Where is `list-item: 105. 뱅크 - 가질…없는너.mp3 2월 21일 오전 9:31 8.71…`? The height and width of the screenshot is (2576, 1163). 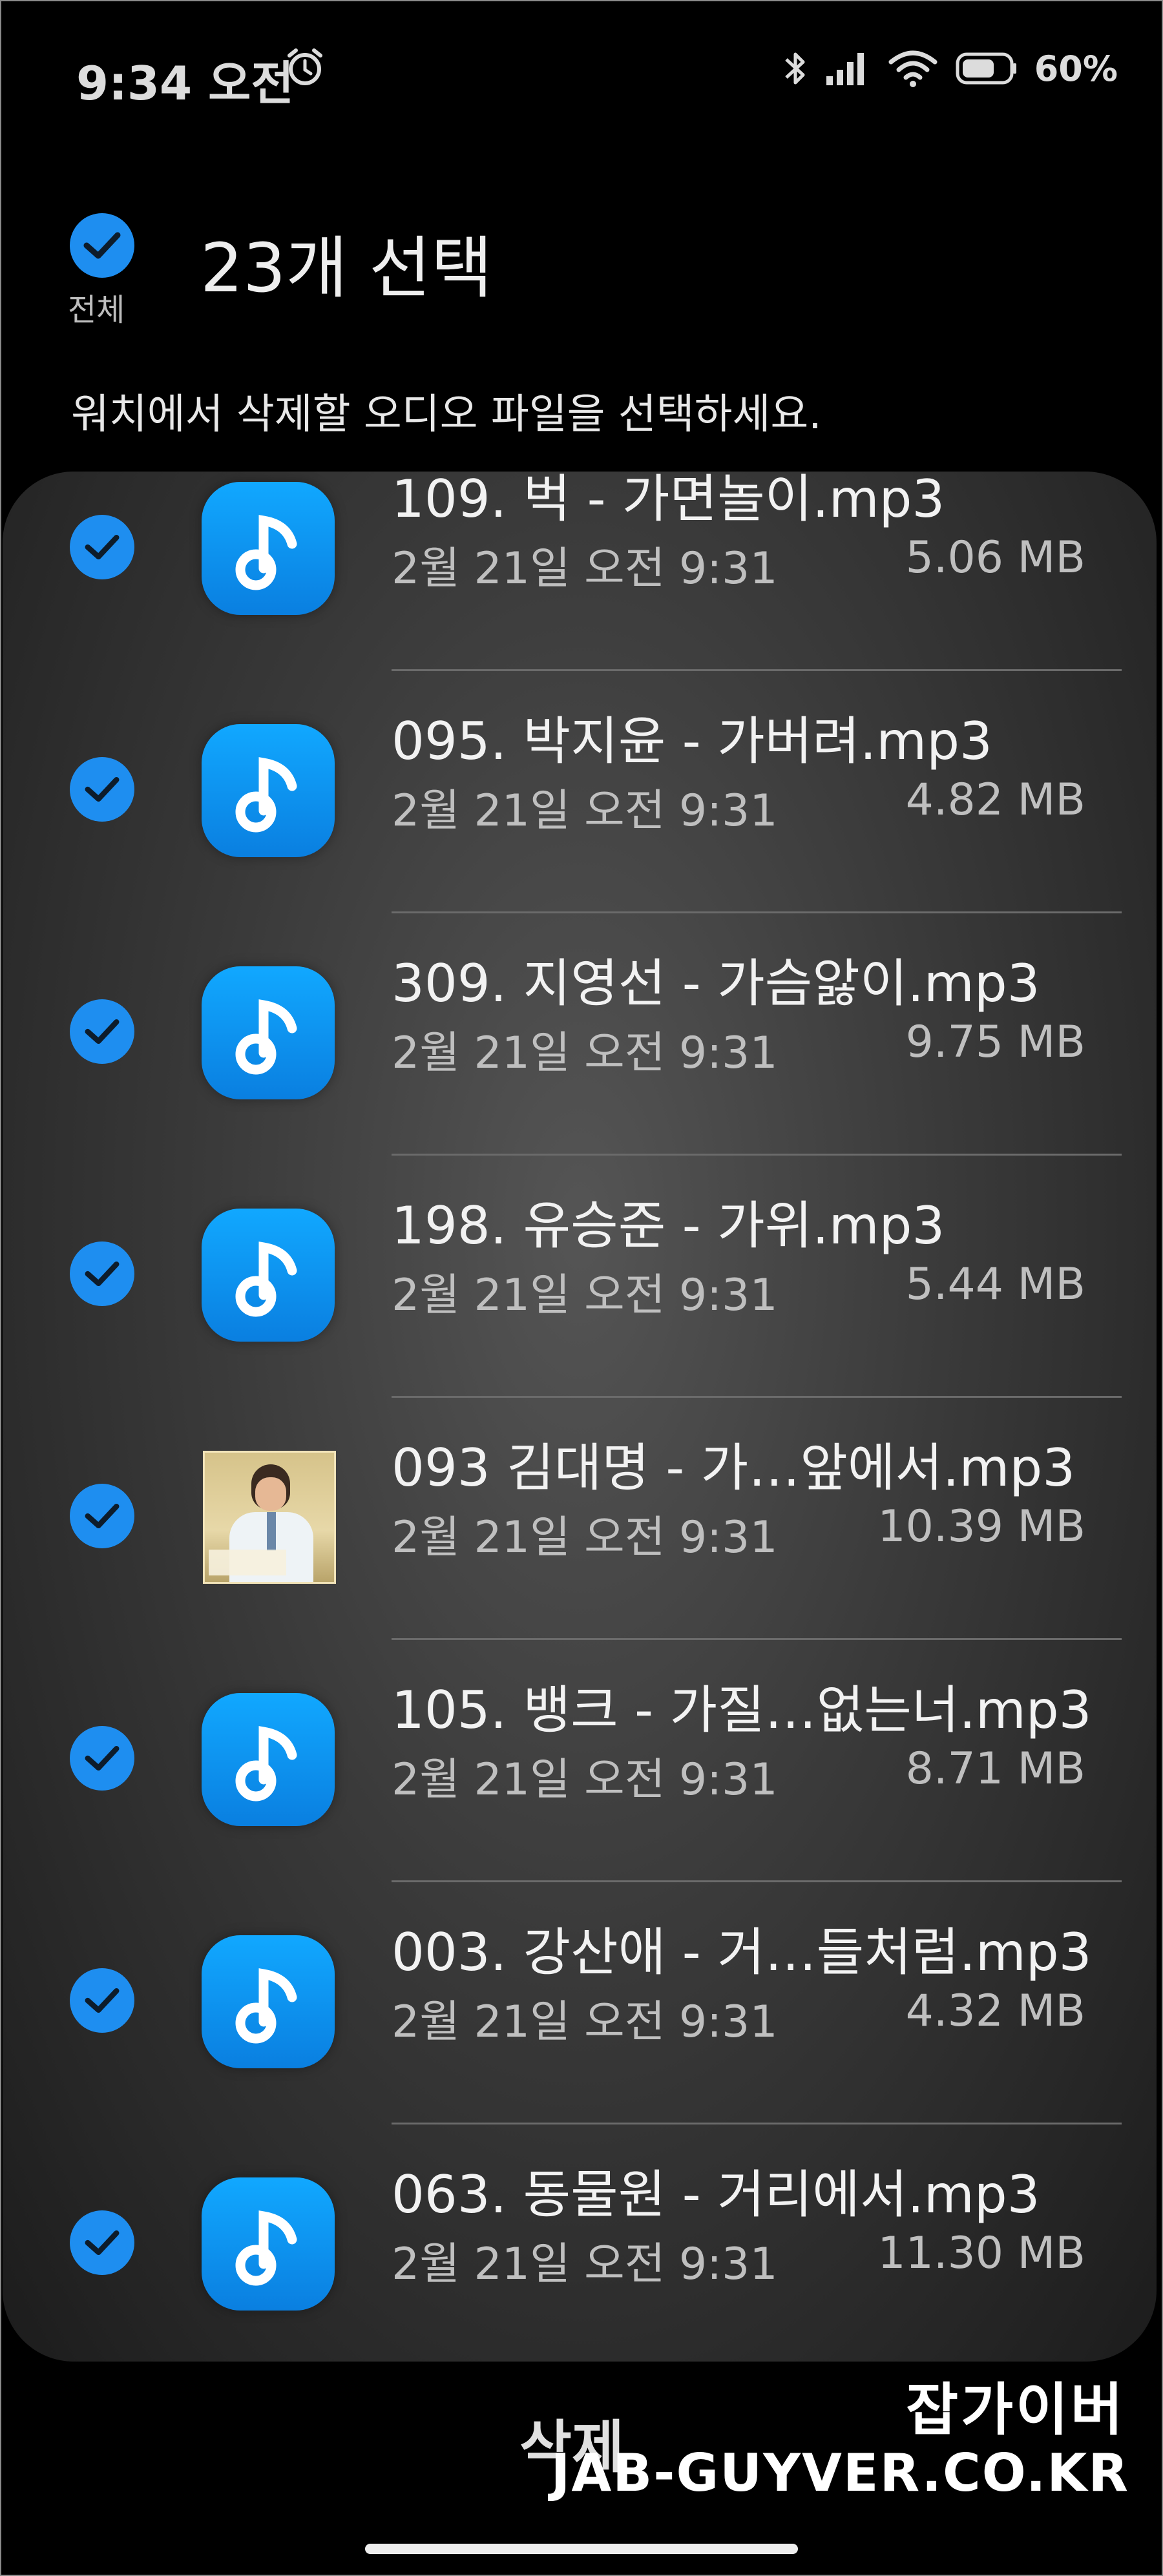 list-item: 105. 뱅크 - 가질…없는너.mp3 2월 21일 오전 9:31 8.71… is located at coordinates (580, 1807).